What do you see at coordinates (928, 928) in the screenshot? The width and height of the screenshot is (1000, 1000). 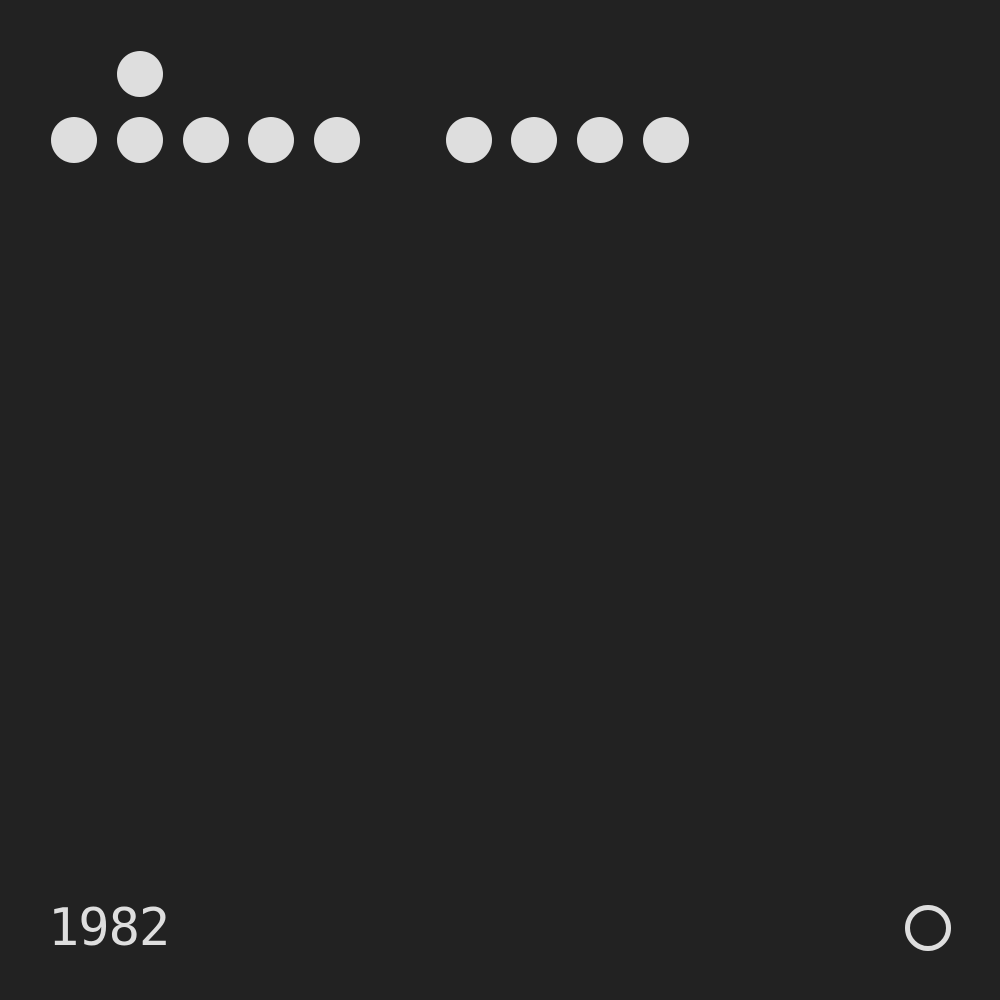 I see `ring-icon` at bounding box center [928, 928].